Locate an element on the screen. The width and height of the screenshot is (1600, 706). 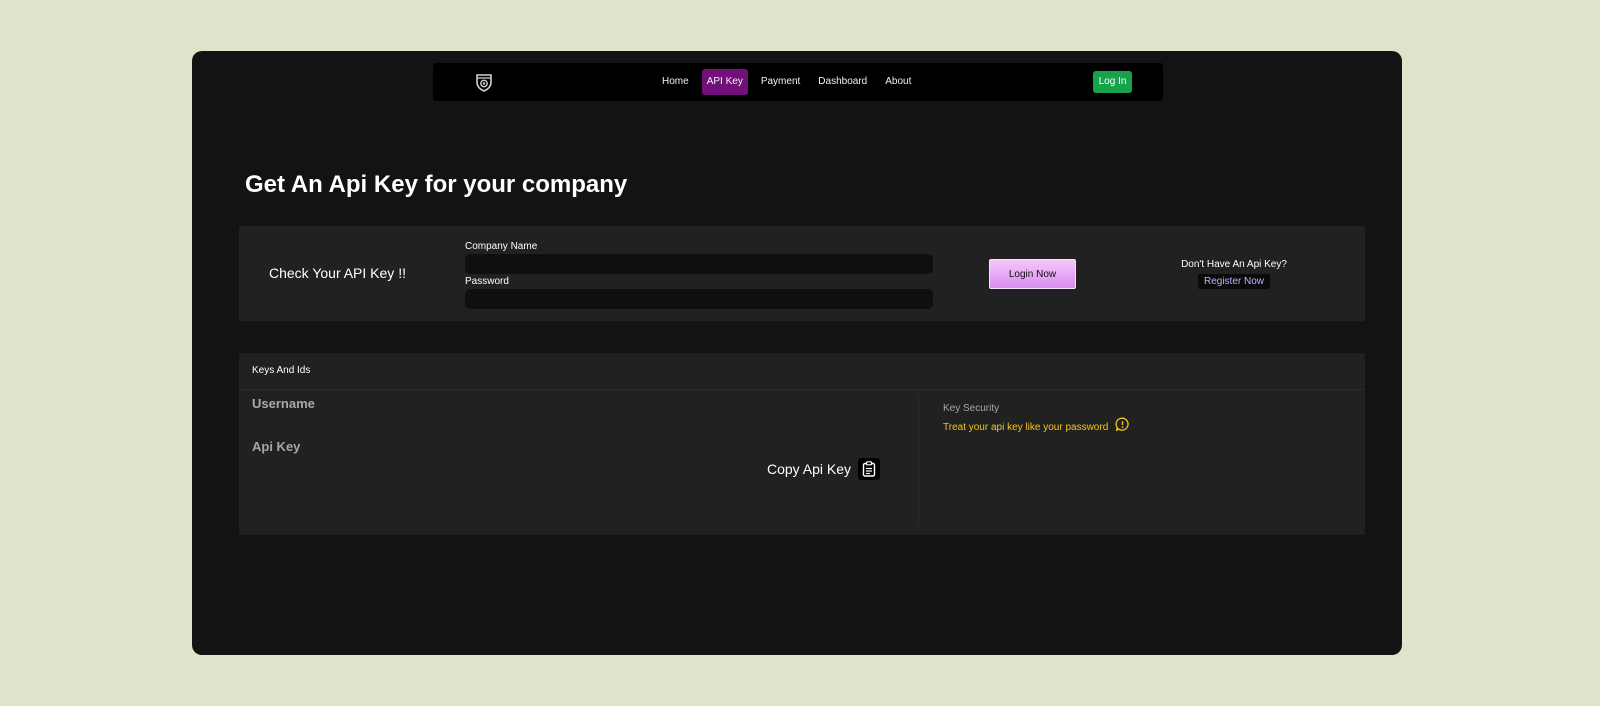
page-title: Get An Api Key for your company is located at coordinates (436, 184).